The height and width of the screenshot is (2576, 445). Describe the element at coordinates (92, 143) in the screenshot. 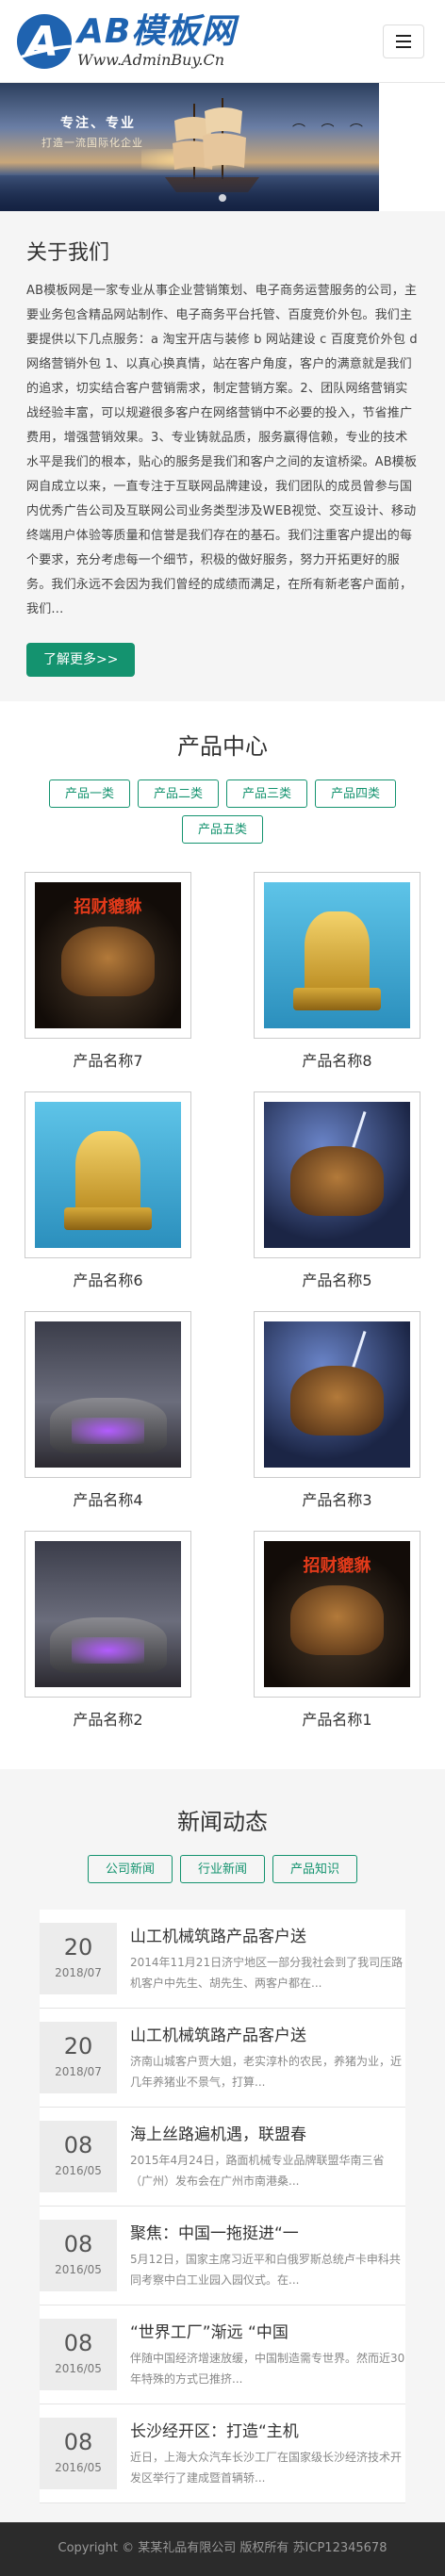

I see `banner-subheadline: 打造一流国际化企业` at that location.